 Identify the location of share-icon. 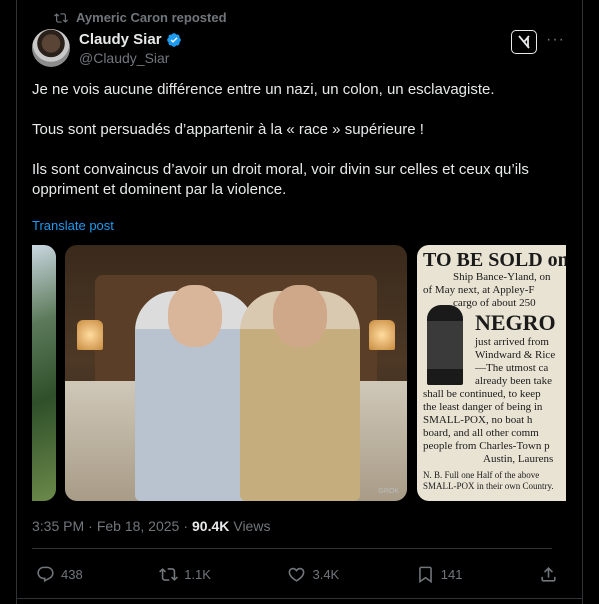
(548, 574).